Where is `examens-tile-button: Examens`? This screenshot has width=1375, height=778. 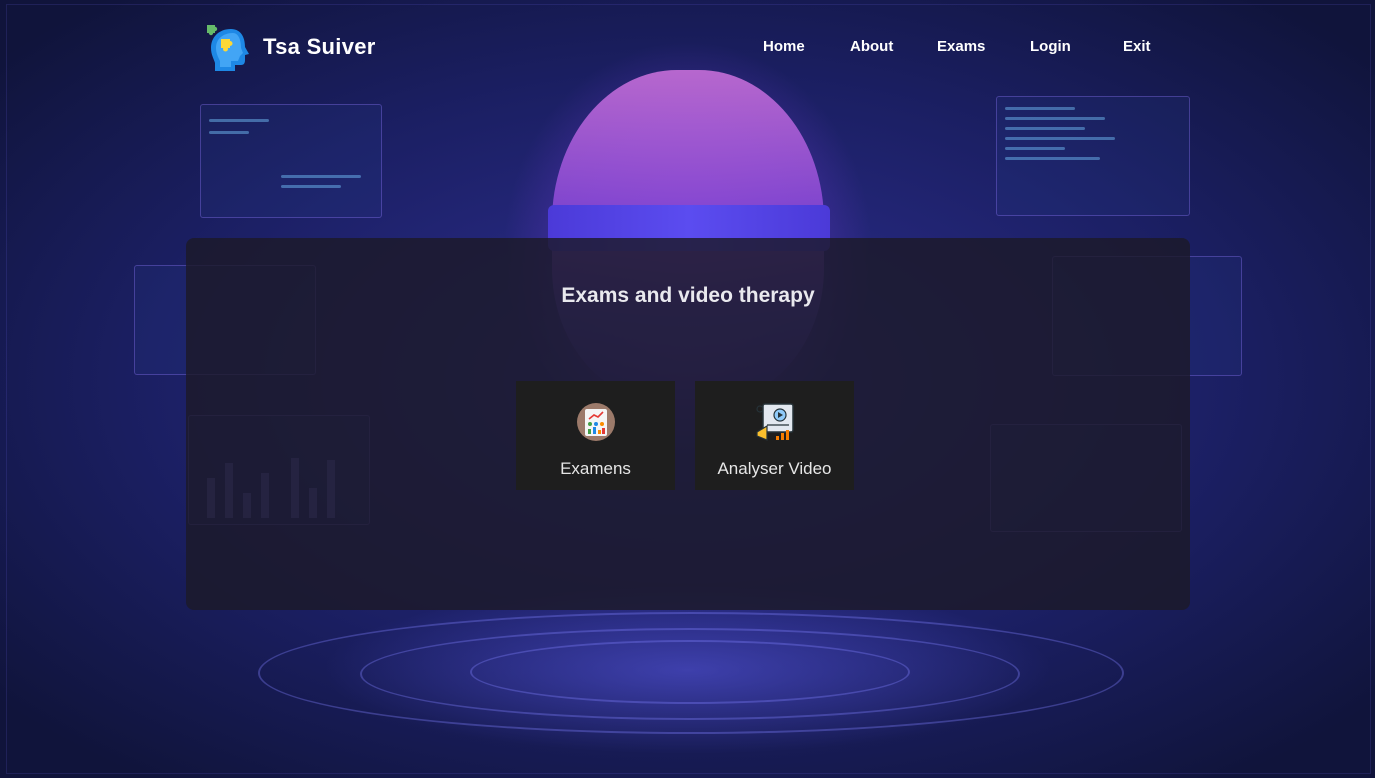 examens-tile-button: Examens is located at coordinates (595, 435).